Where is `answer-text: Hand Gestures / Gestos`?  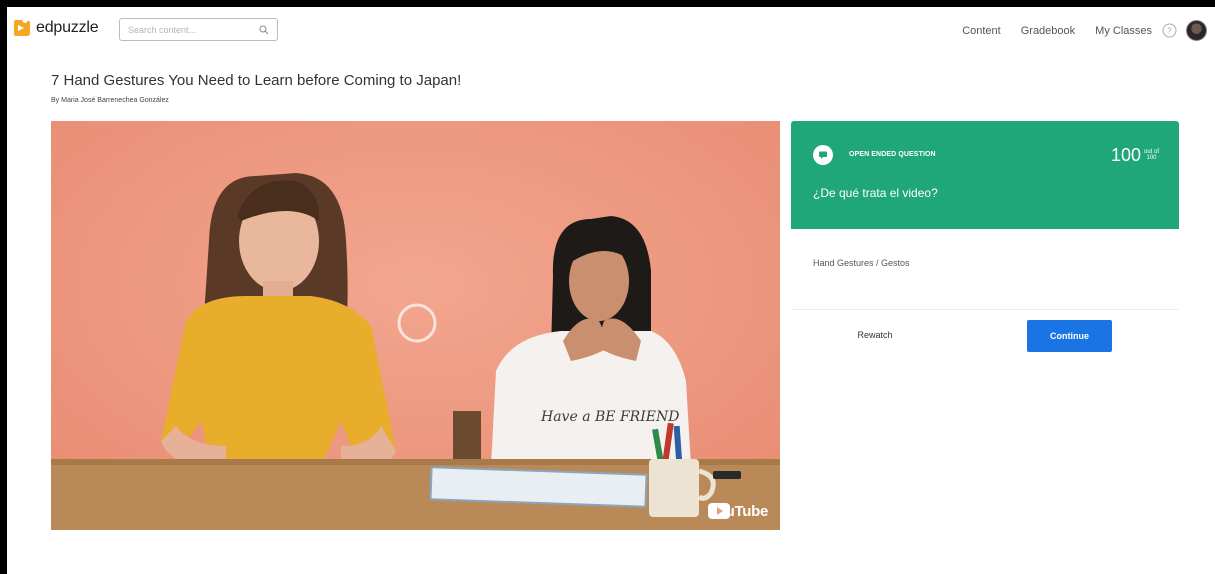 answer-text: Hand Gestures / Gestos is located at coordinates (861, 263).